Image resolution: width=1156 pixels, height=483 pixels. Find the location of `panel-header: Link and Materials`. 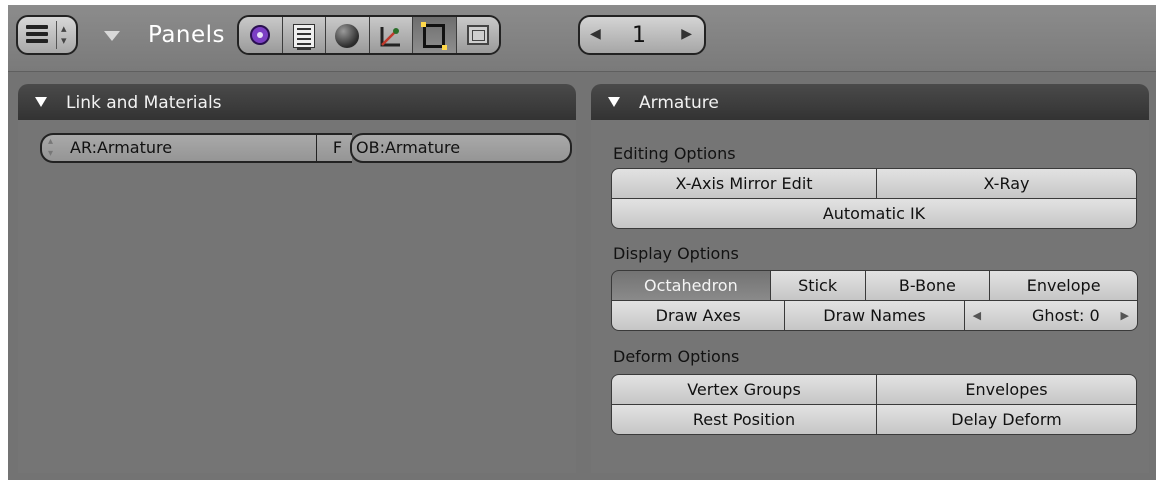

panel-header: Link and Materials is located at coordinates (297, 102).